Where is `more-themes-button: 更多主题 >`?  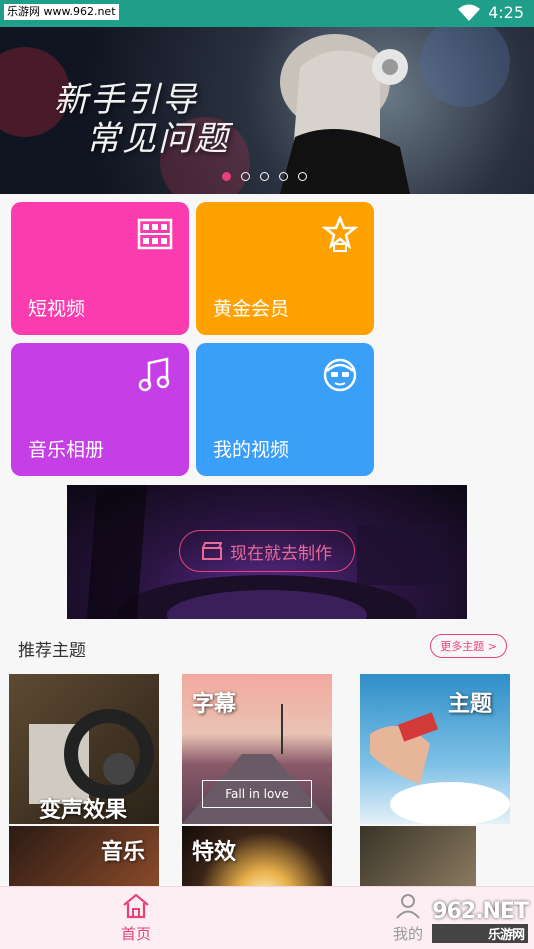
more-themes-button: 更多主题 > is located at coordinates (468, 646).